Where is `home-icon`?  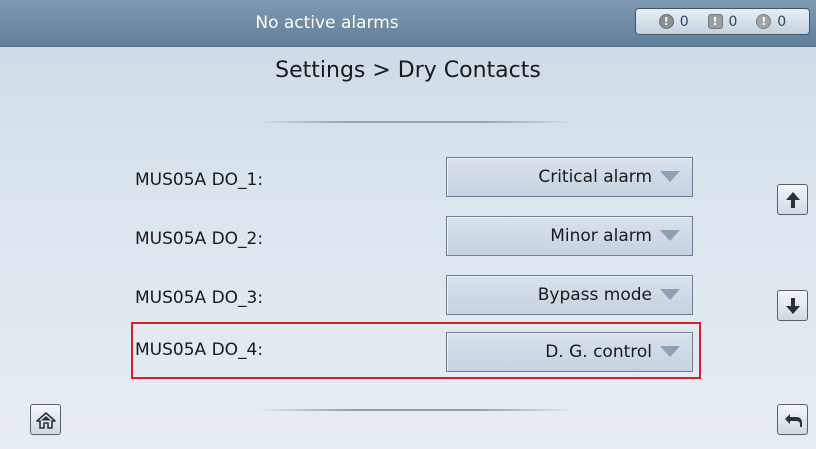
home-icon is located at coordinates (45, 420).